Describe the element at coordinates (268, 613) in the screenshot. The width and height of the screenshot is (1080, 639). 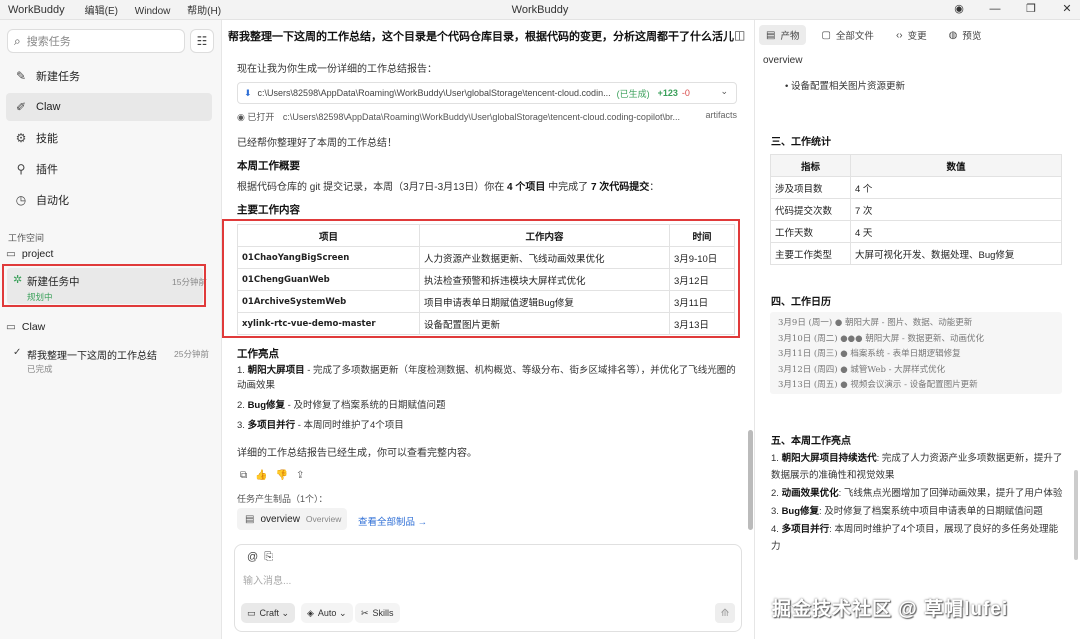
I see `craft-button: ▭ Craft ⌄` at that location.